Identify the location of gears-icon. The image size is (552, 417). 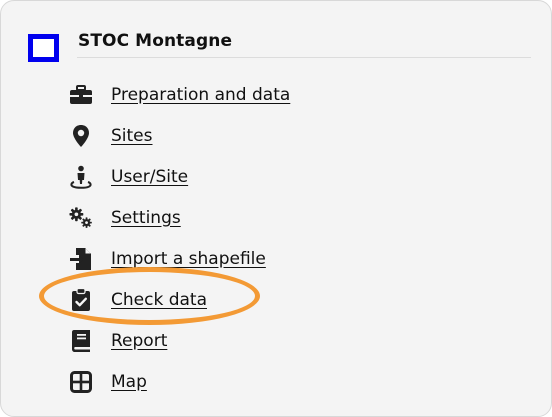
(81, 218).